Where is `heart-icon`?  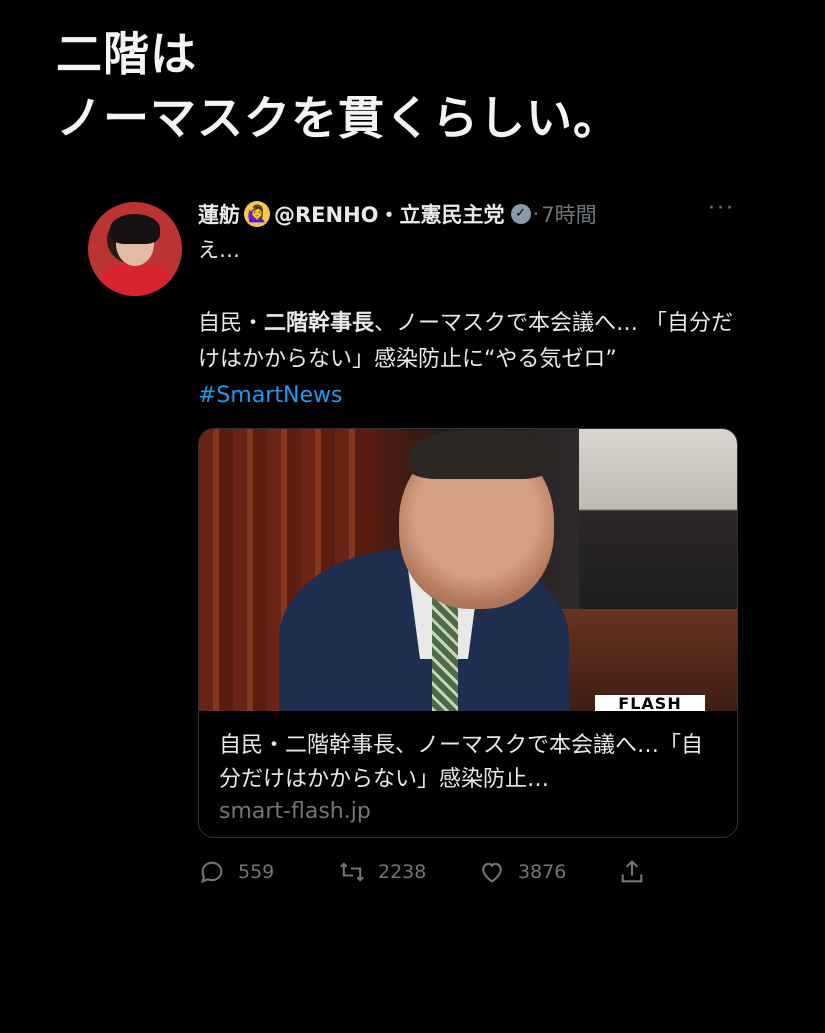
heart-icon is located at coordinates (492, 872).